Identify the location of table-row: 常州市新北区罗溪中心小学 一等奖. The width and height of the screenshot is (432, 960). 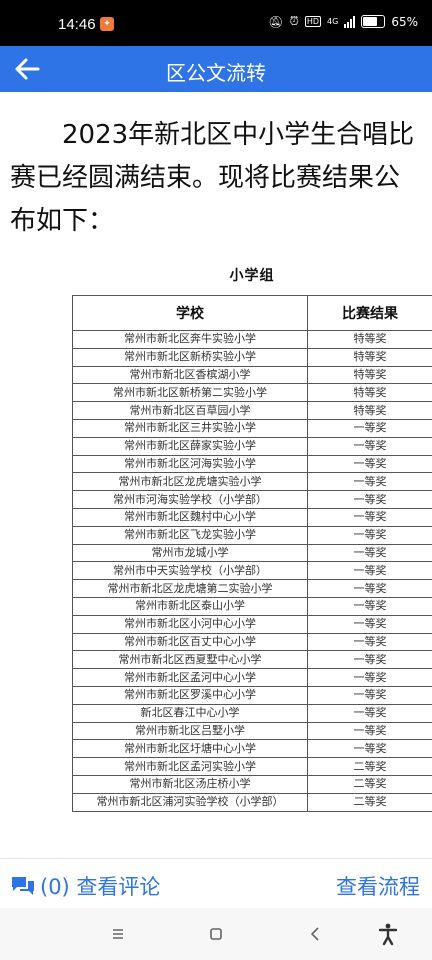
(252, 695).